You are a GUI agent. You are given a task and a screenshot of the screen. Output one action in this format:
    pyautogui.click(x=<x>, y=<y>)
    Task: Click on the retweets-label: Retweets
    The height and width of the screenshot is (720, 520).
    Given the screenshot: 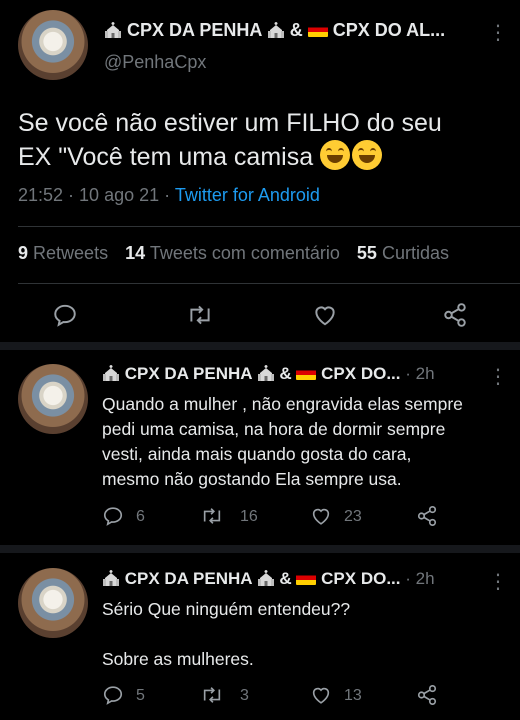 What is the action you would take?
    pyautogui.click(x=71, y=253)
    